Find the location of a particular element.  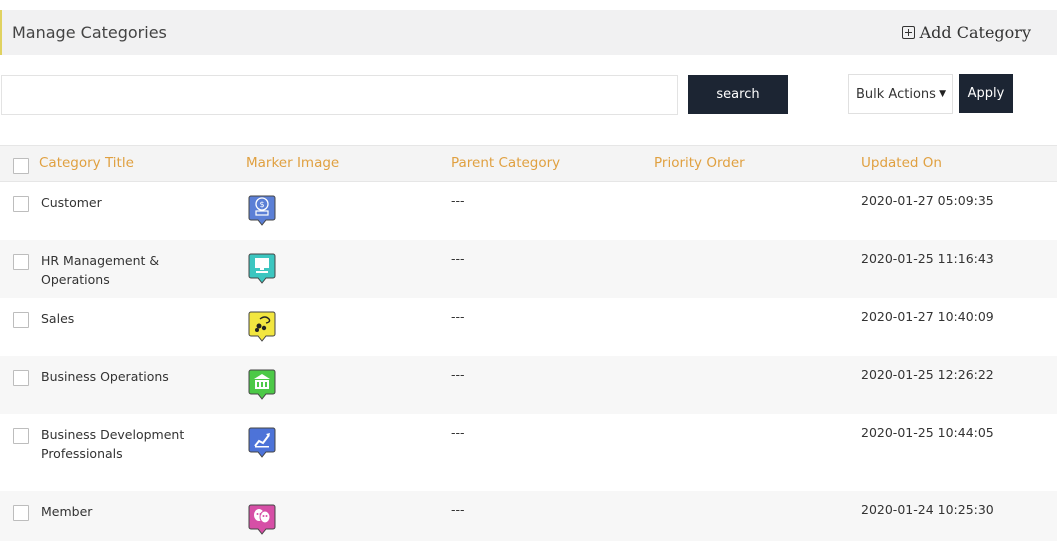

column-header-marker: Marker Image is located at coordinates (293, 163).